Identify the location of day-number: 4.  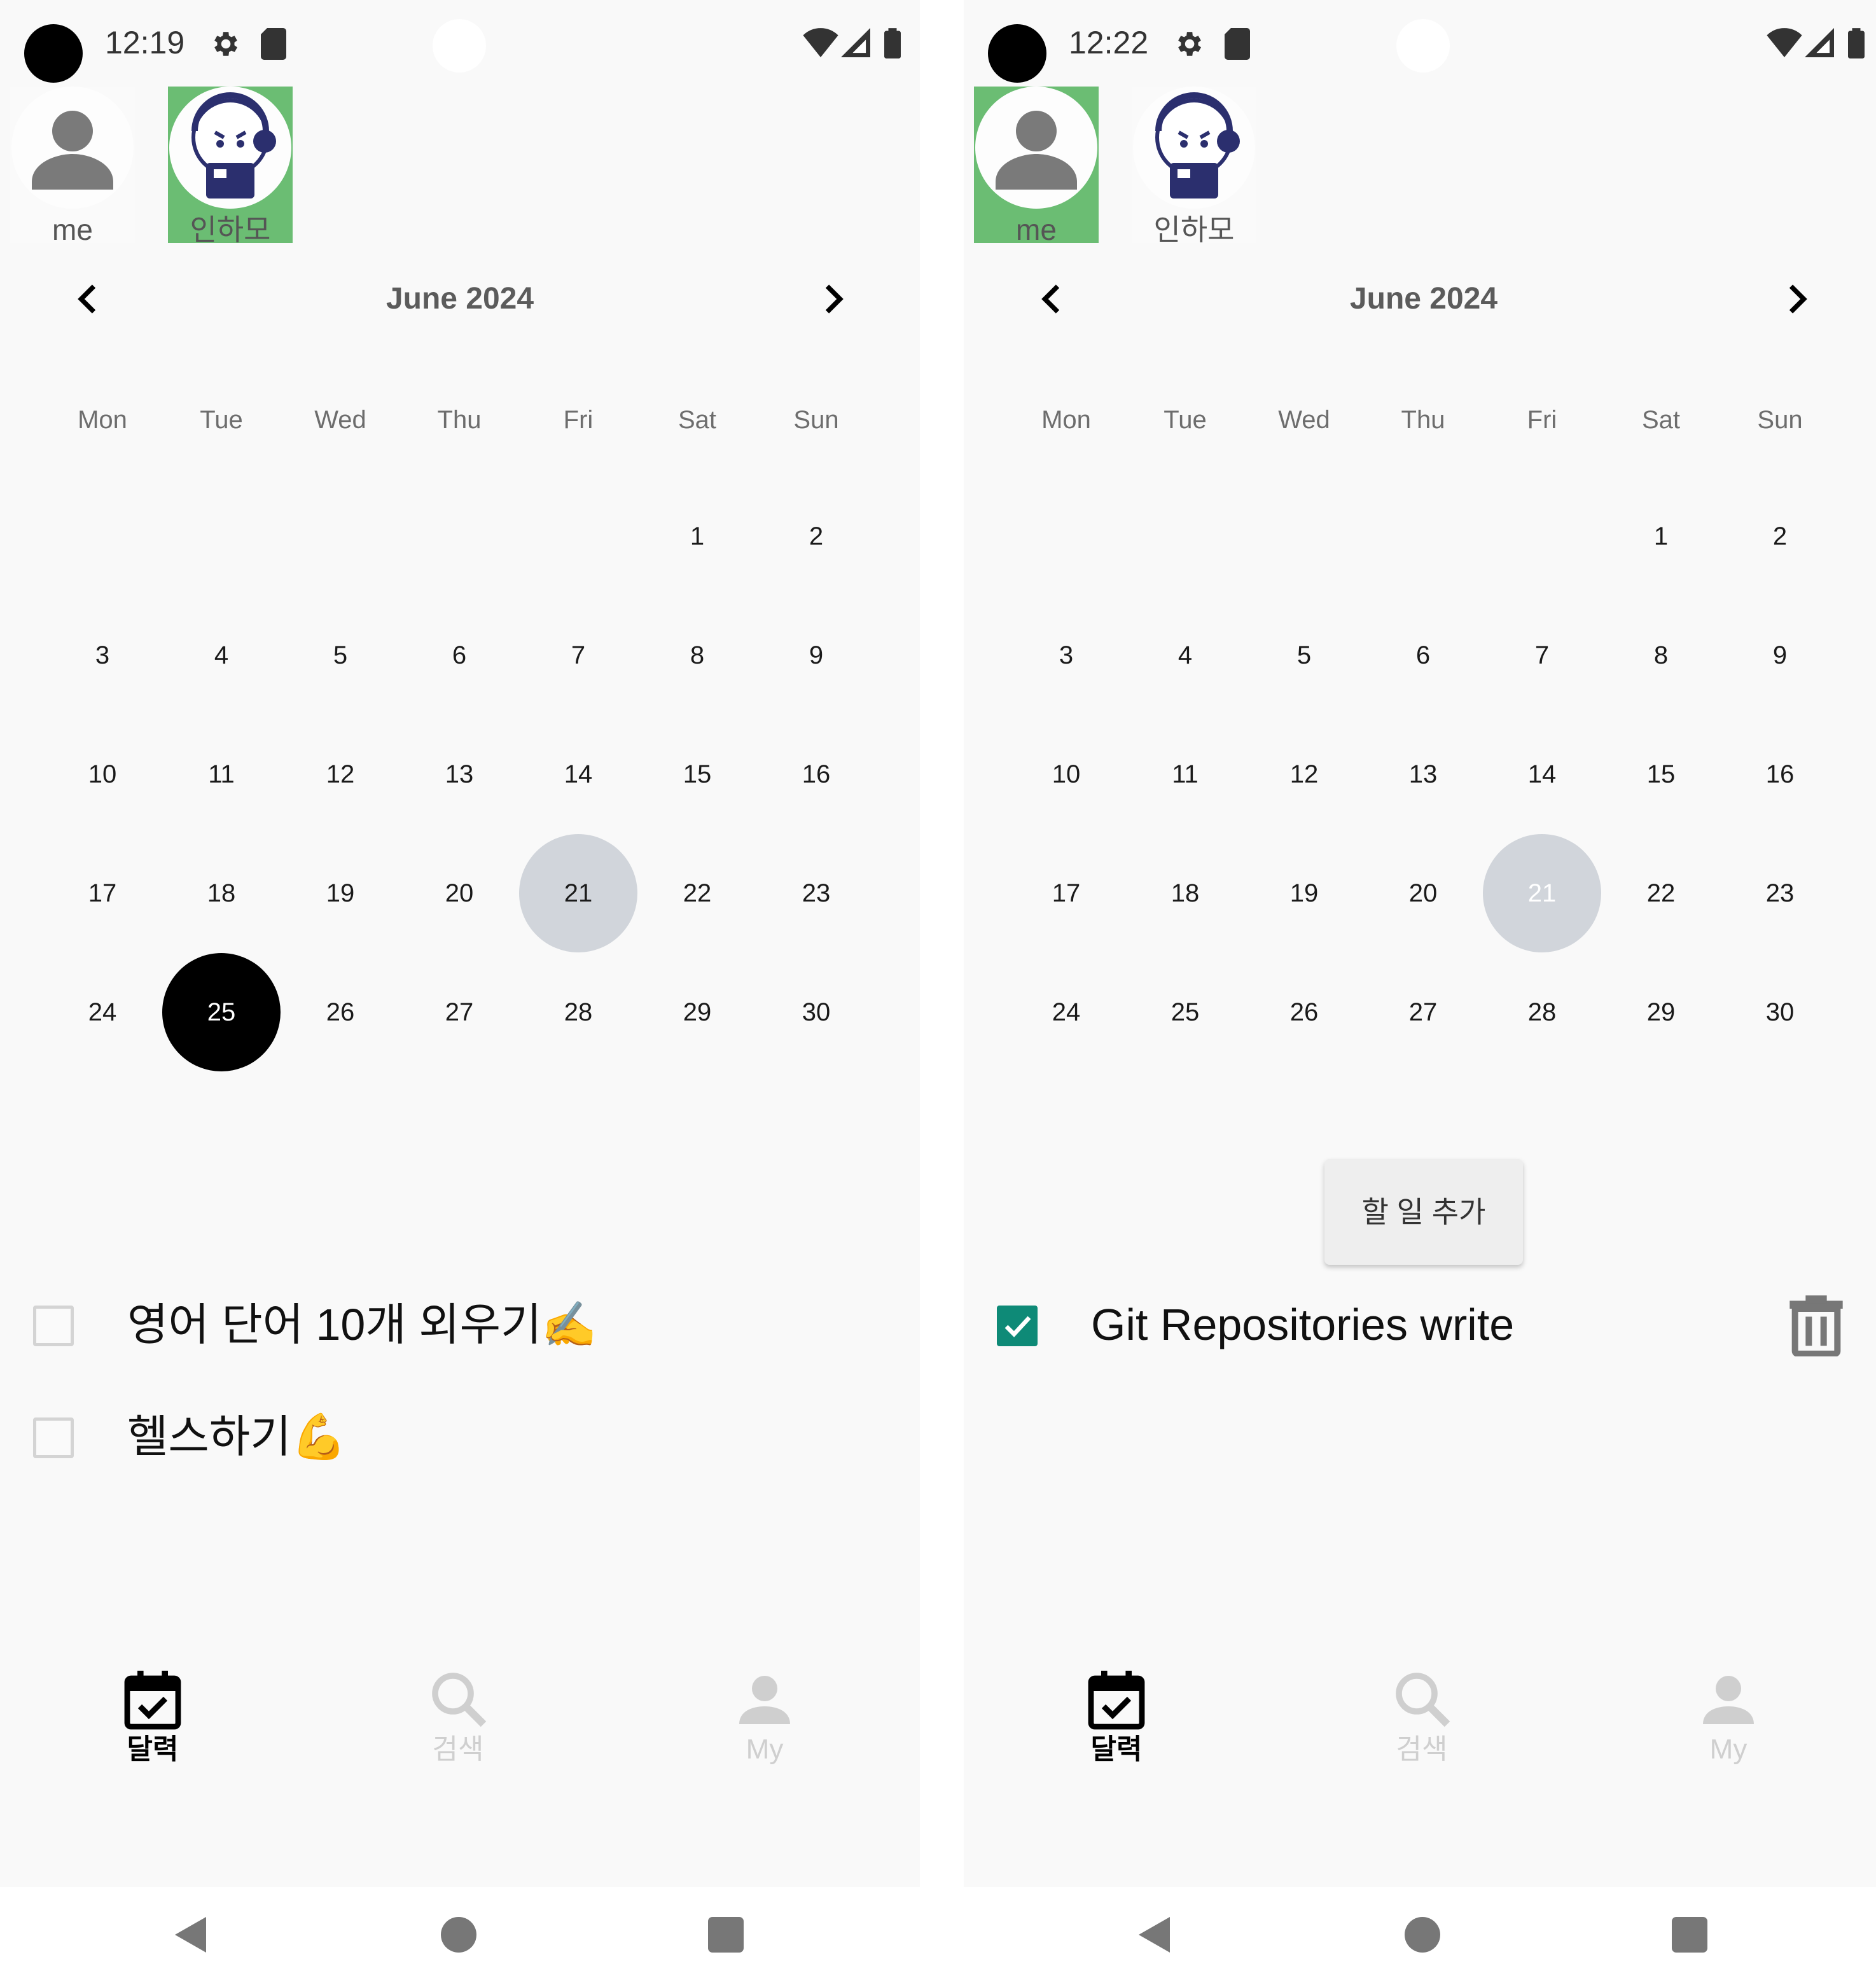
(221, 655).